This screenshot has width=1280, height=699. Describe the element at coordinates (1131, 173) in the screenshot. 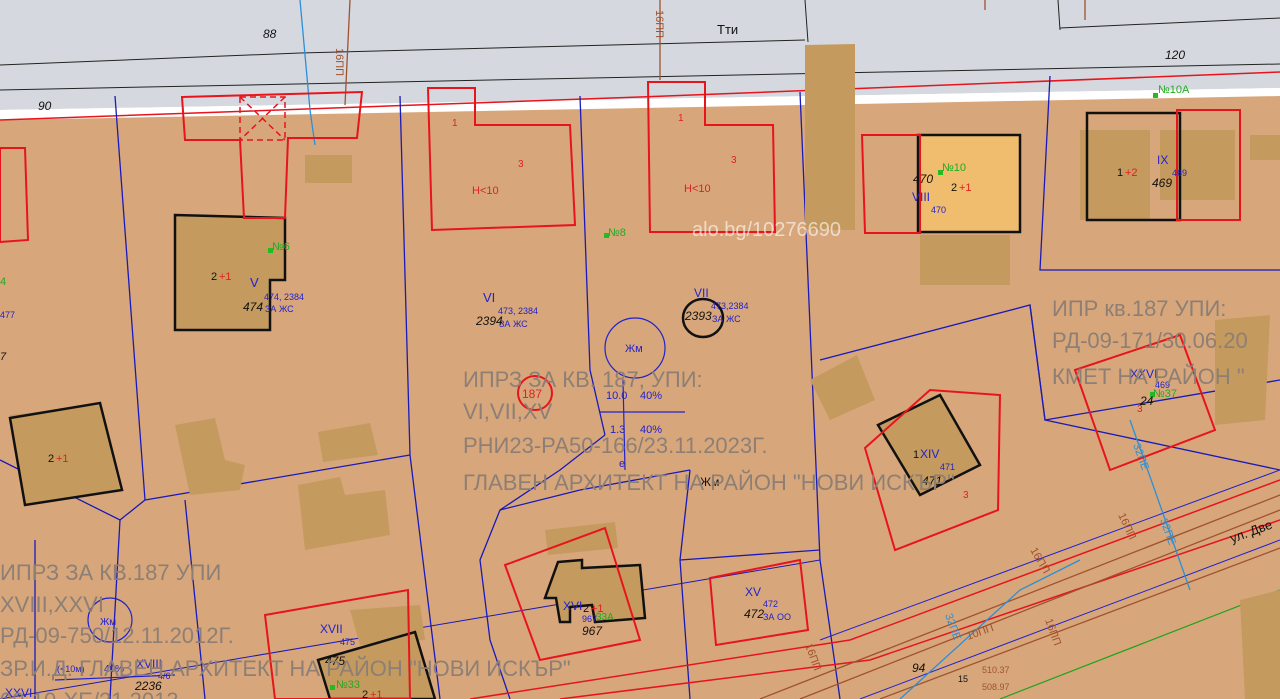

I see `plot-ix-plus: +2` at that location.